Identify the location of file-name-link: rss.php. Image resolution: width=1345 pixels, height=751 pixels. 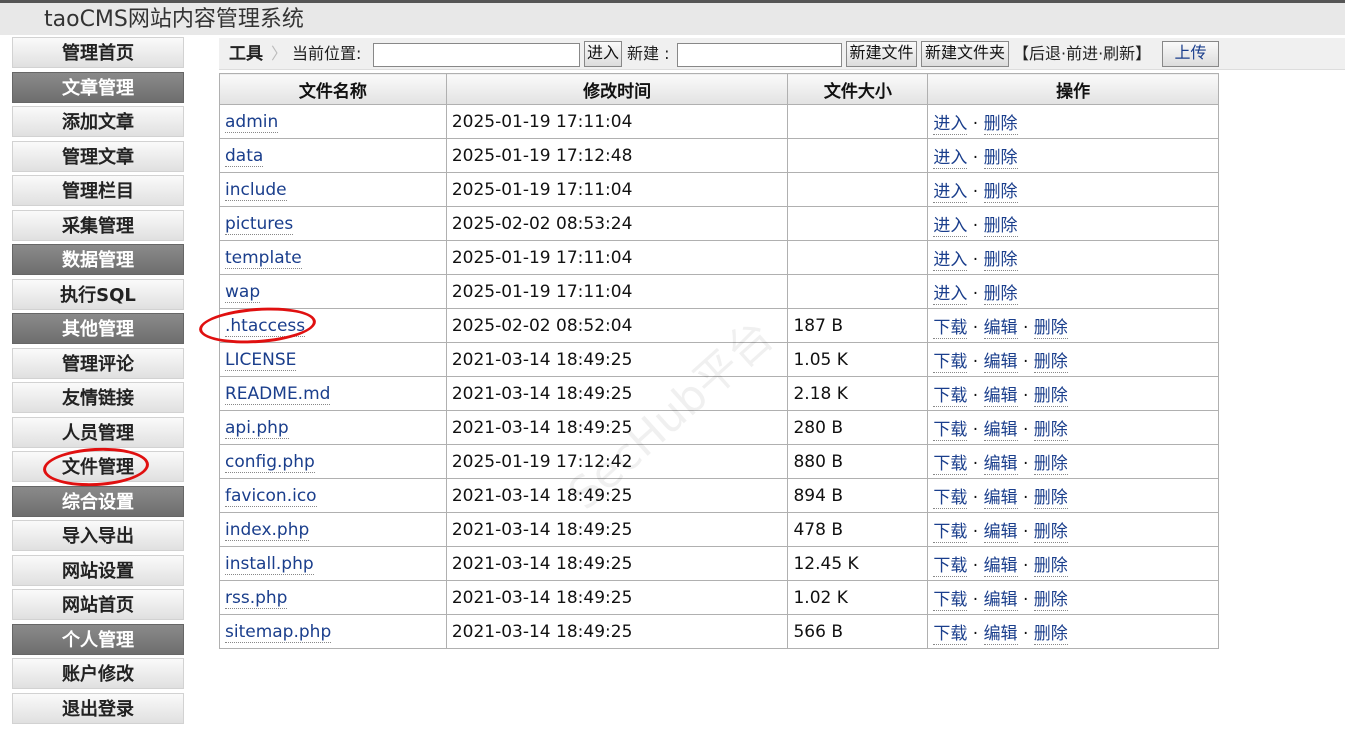
(256, 598).